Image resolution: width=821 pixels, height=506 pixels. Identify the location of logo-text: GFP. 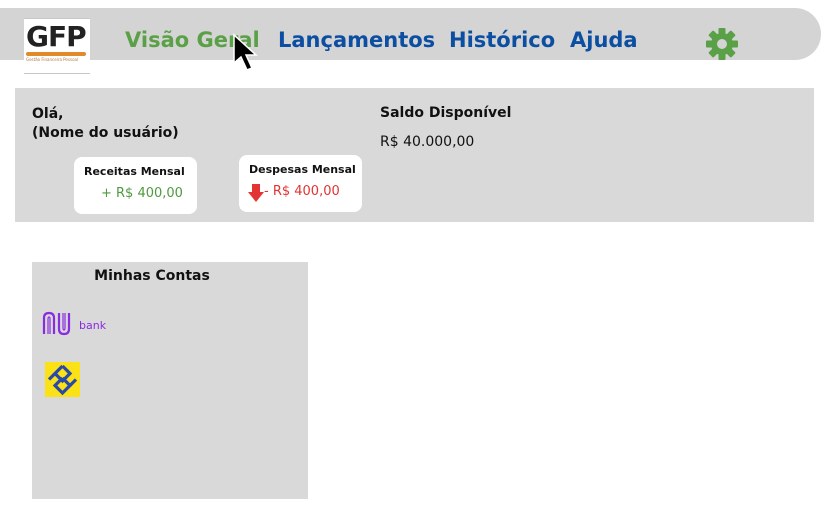
(56, 36).